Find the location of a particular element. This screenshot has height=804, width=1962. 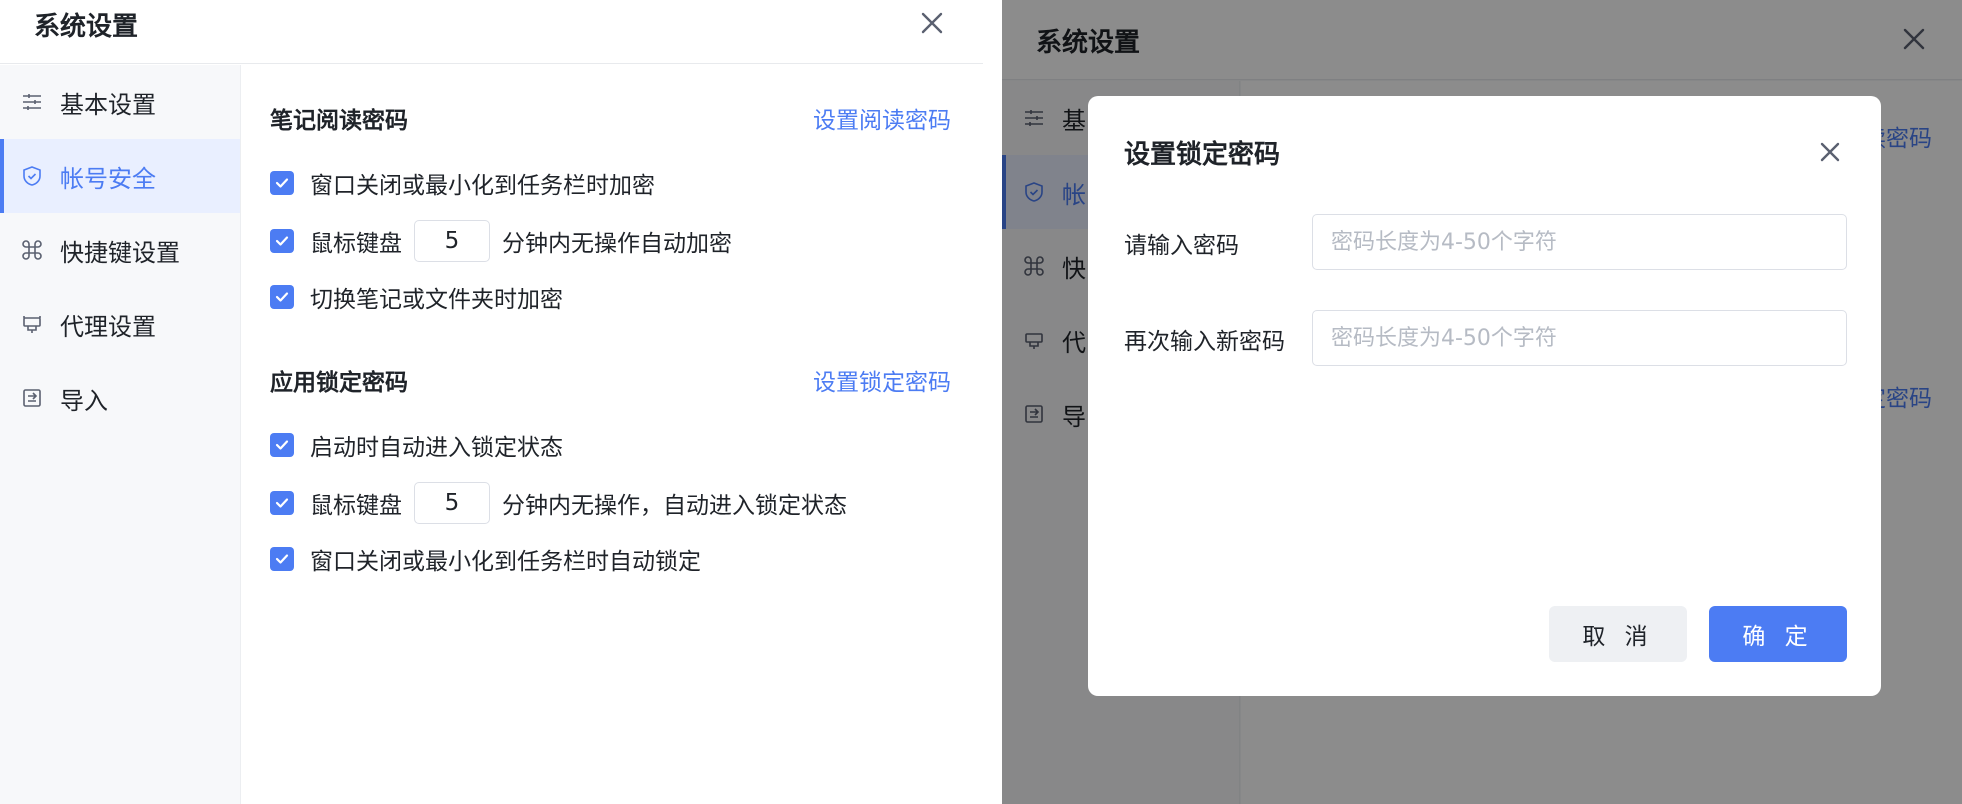

sliders-icon is located at coordinates (32, 102).